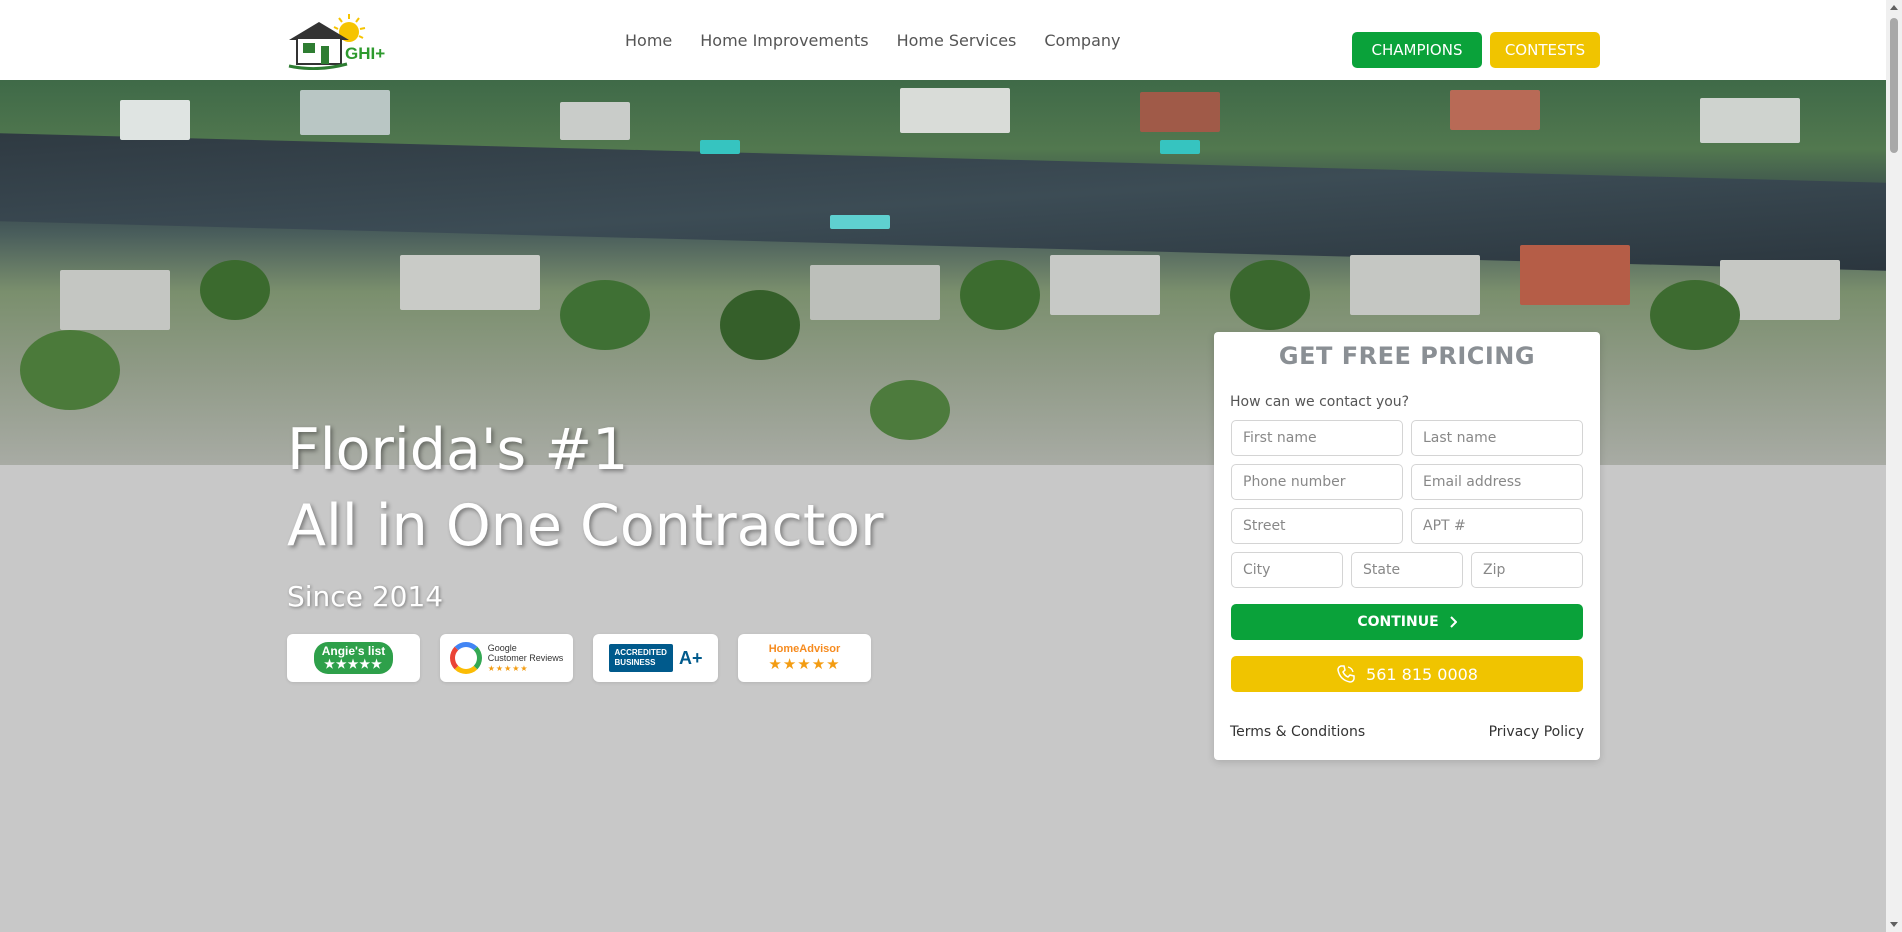 The image size is (1902, 932). I want to click on homeadvisor-badge: HomeAdvisor ★★★★★, so click(804, 658).